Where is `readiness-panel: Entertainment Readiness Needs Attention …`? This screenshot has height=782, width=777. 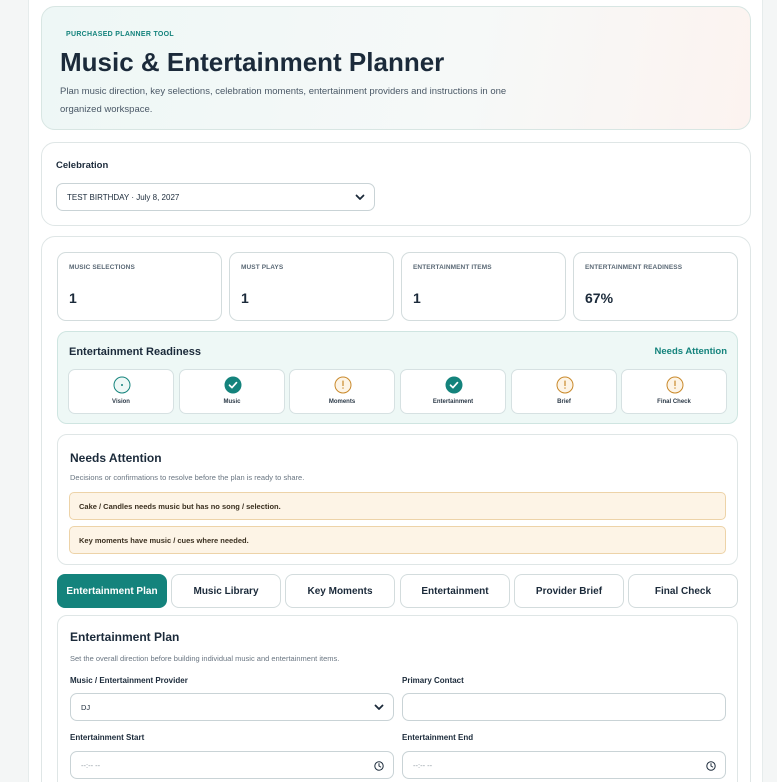
readiness-panel: Entertainment Readiness Needs Attention … is located at coordinates (397, 377).